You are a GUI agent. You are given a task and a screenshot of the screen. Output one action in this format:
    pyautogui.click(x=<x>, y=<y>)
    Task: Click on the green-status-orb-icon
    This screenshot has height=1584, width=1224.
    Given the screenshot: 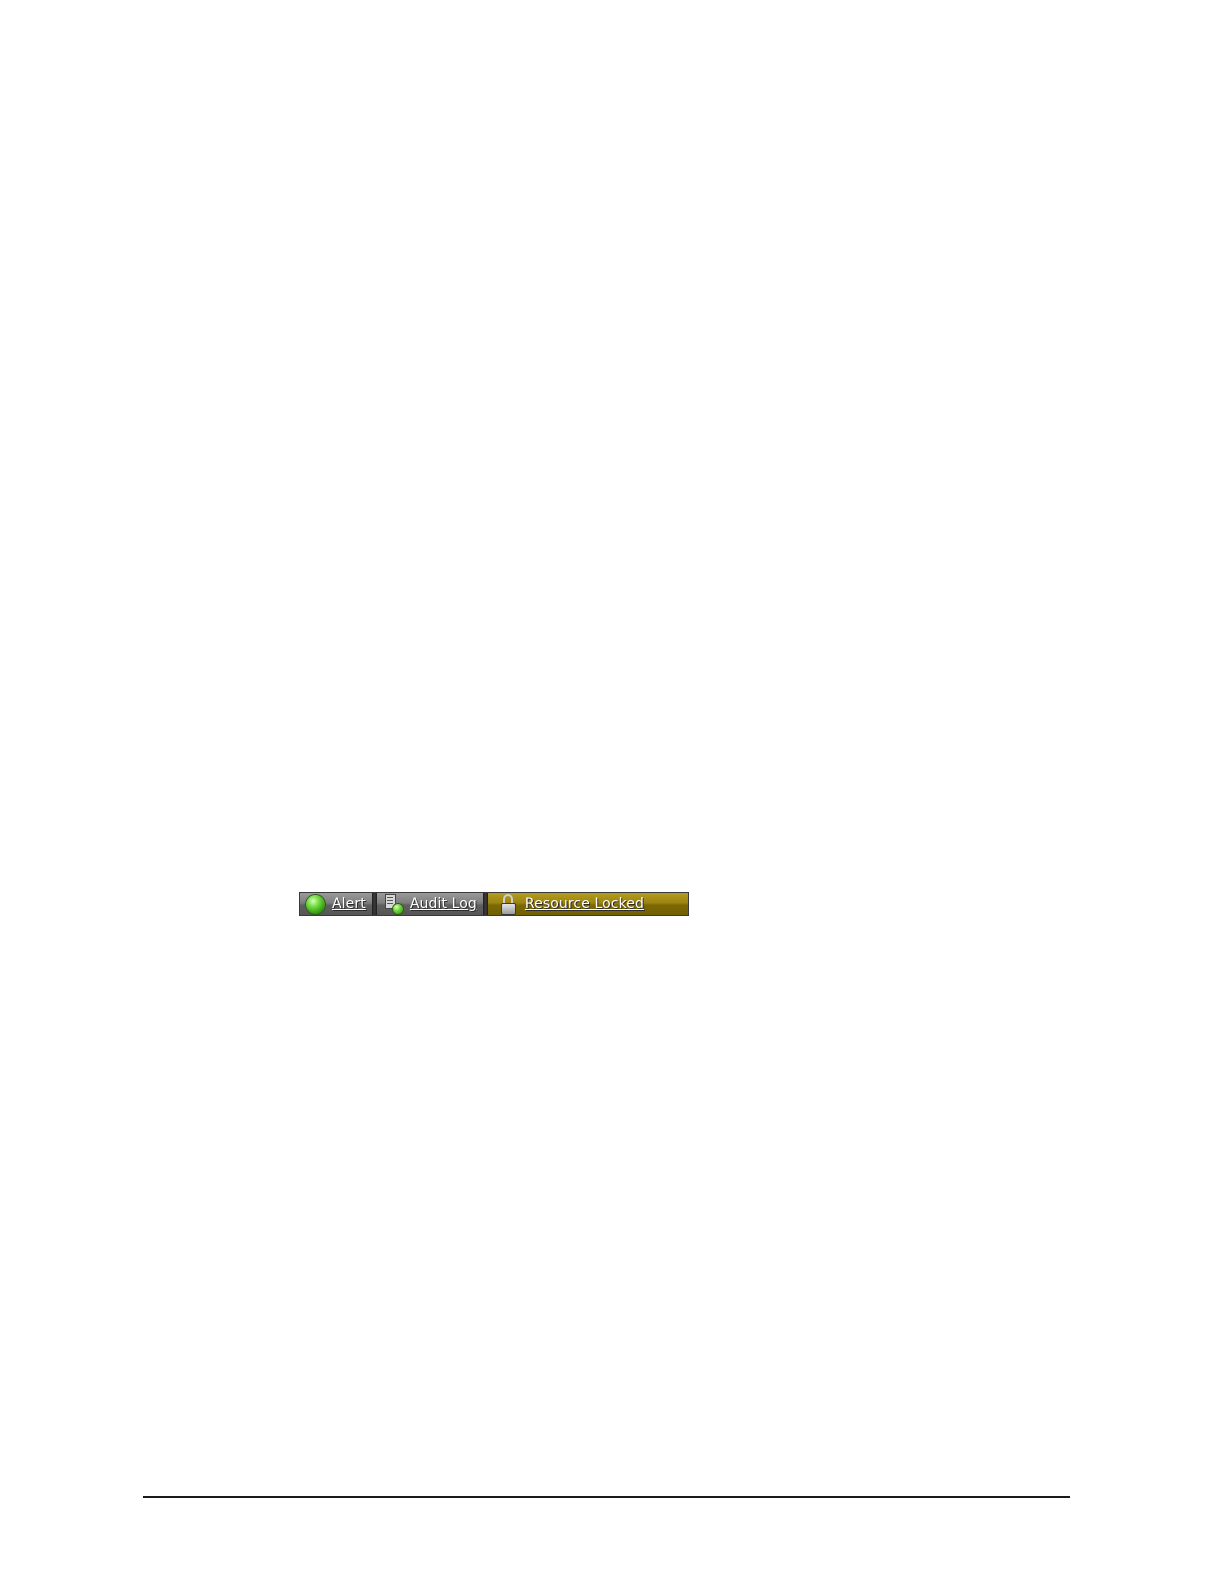 What is the action you would take?
    pyautogui.click(x=315, y=904)
    